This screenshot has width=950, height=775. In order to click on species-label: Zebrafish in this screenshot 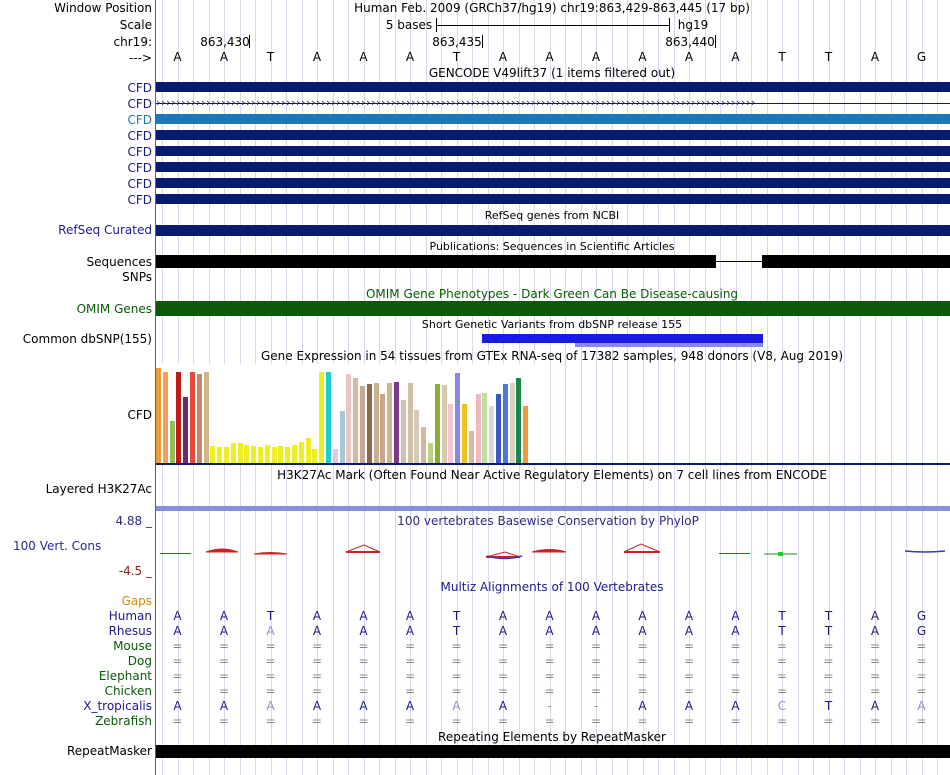, I will do `click(123, 721)`.